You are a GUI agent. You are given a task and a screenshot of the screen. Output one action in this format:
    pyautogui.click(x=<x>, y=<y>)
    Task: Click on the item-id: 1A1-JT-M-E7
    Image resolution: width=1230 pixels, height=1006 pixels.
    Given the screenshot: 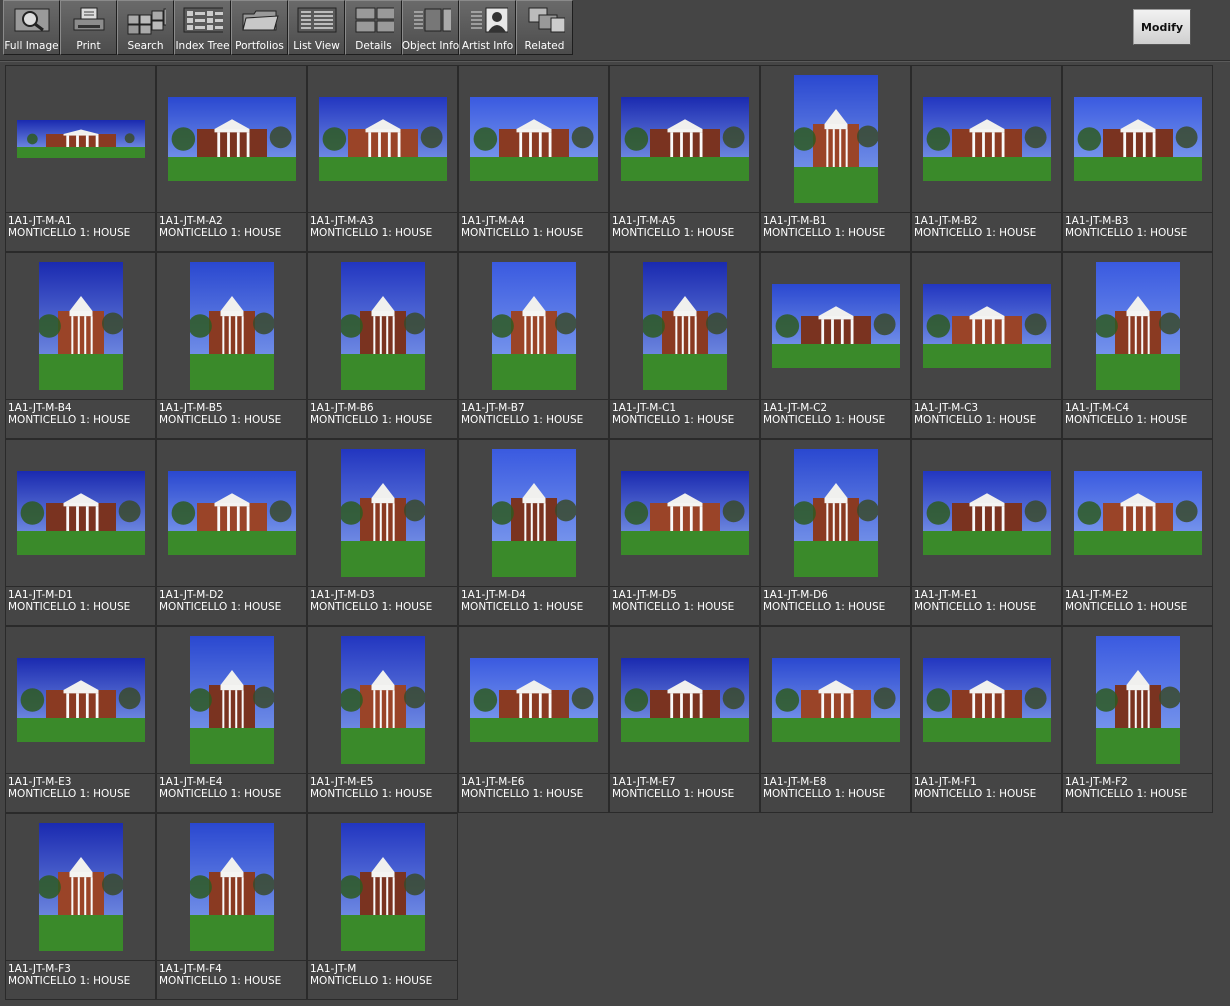 What is the action you would take?
    pyautogui.click(x=644, y=782)
    